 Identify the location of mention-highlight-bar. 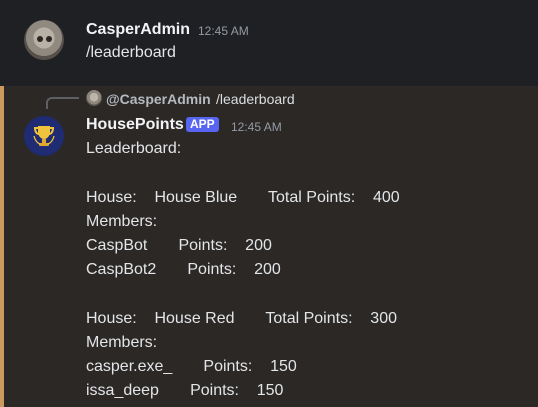
(2, 246).